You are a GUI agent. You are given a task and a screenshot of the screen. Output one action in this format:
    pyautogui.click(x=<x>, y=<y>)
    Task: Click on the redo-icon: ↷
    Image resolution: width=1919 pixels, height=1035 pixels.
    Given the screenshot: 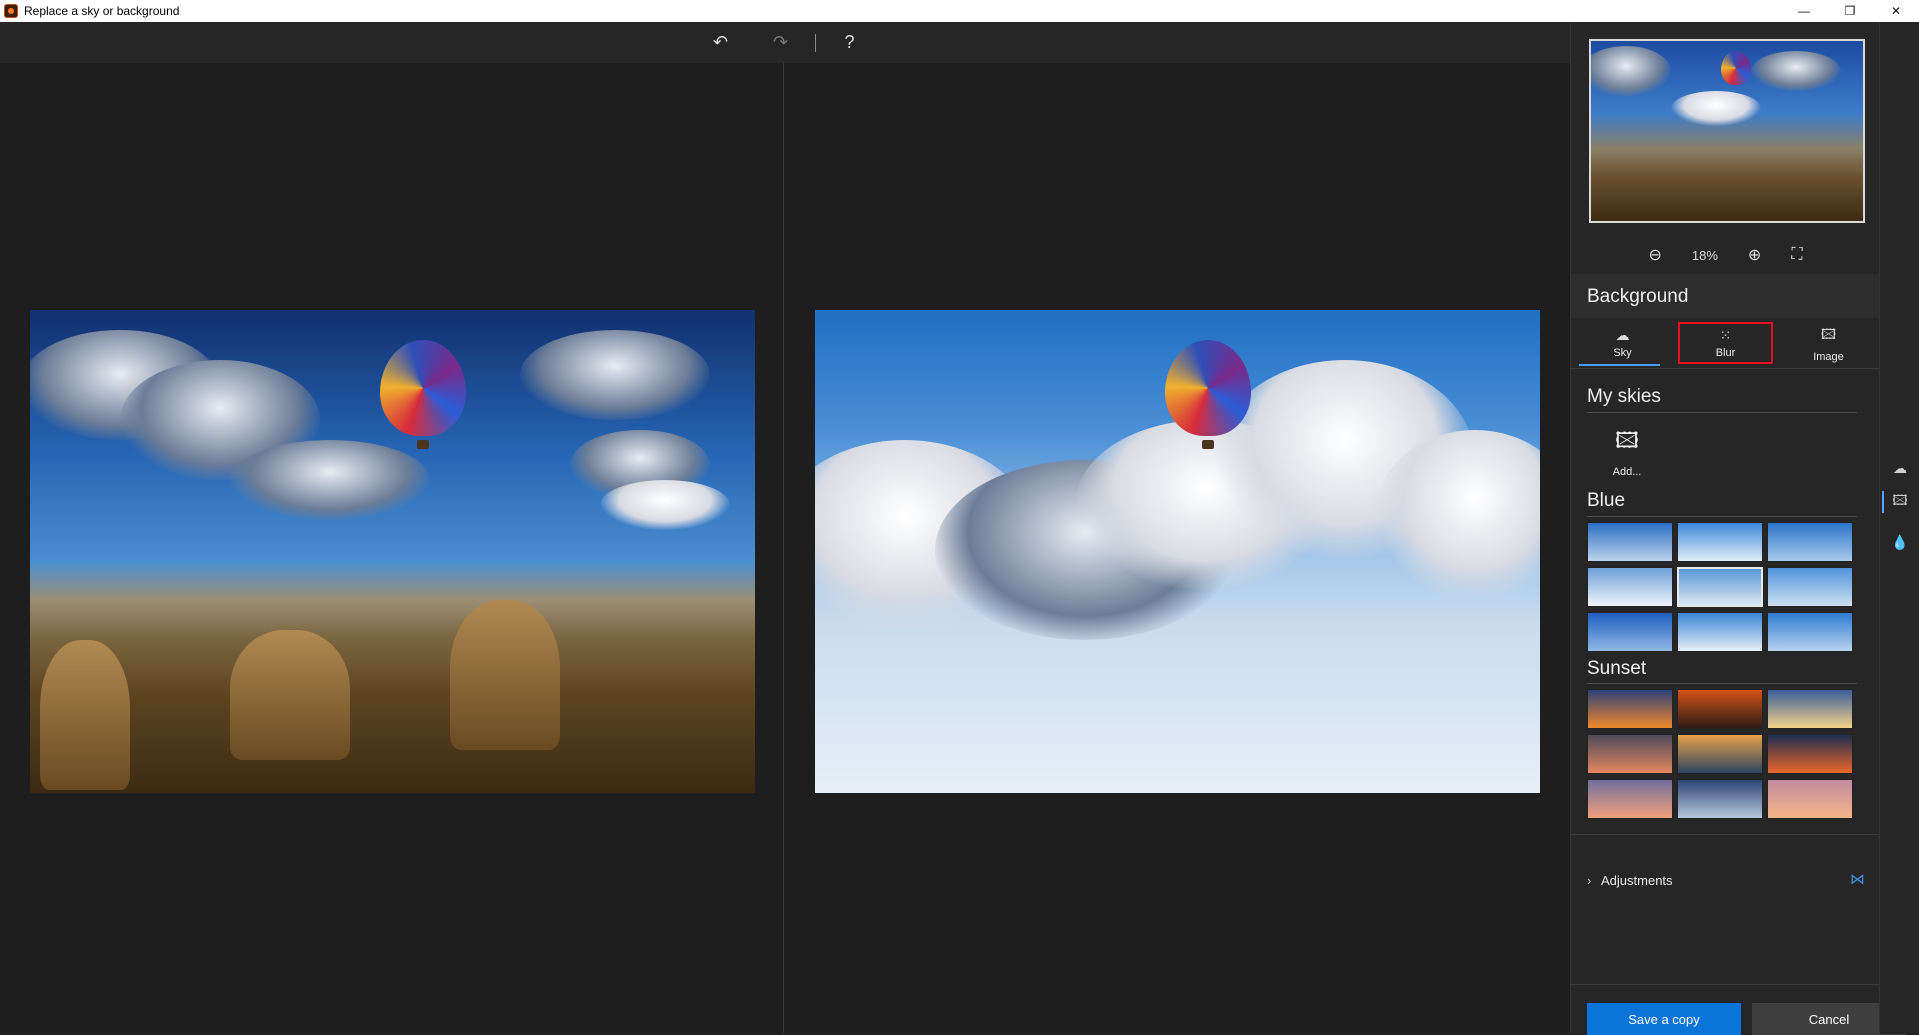 What is the action you would take?
    pyautogui.click(x=781, y=42)
    